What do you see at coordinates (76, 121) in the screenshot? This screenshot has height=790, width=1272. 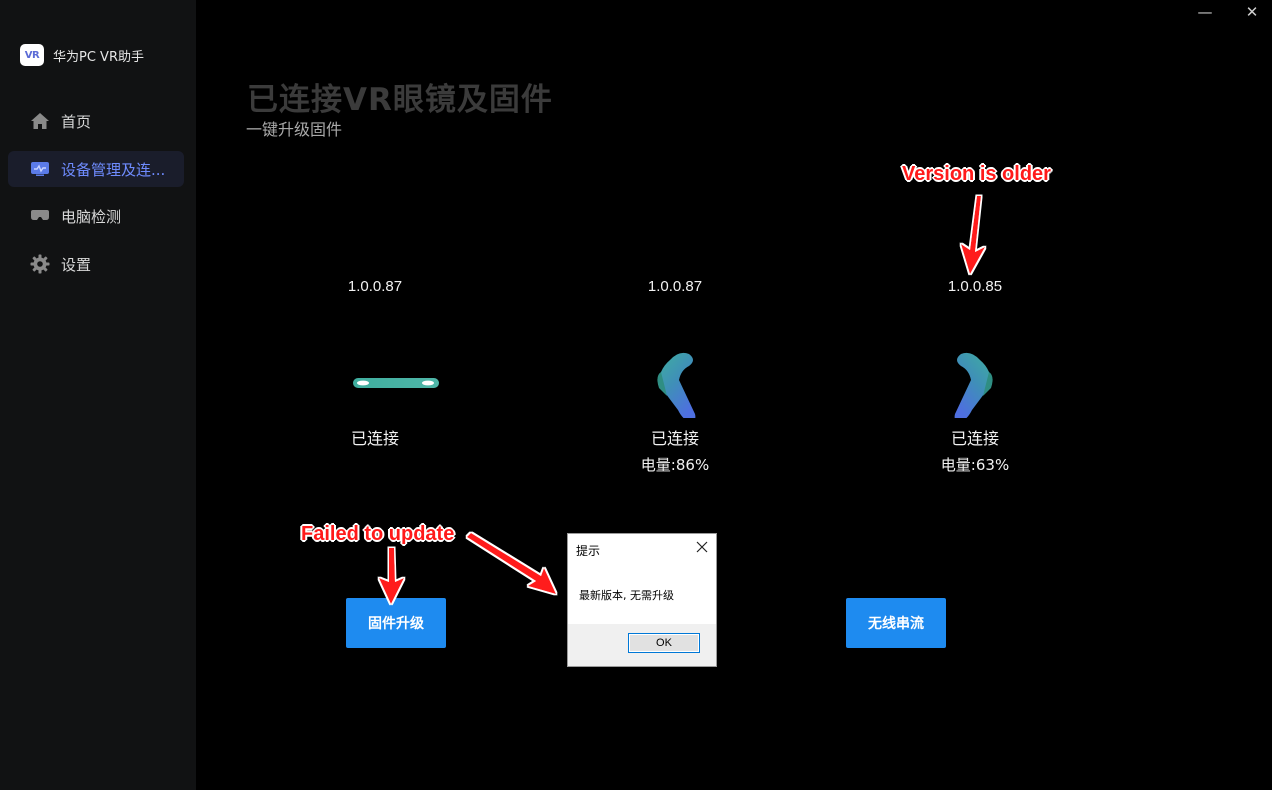 I see `sidebar-item-label: 首页` at bounding box center [76, 121].